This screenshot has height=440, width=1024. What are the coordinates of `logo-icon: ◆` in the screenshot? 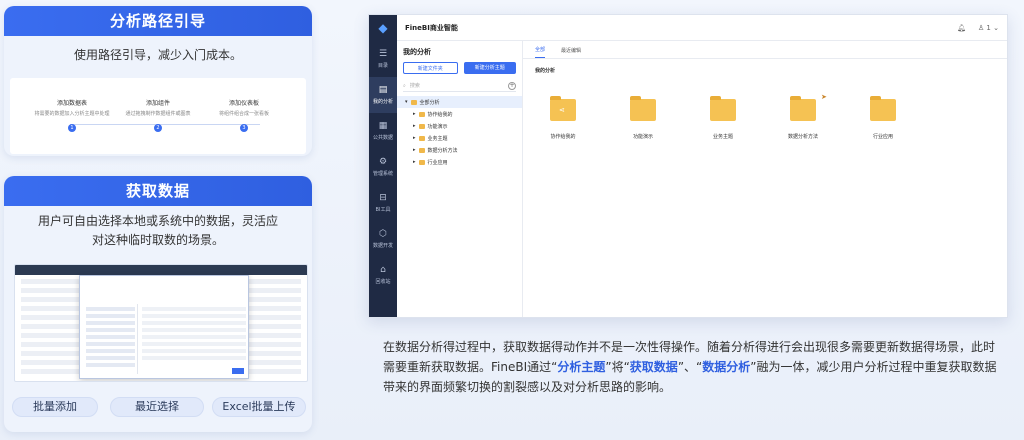 It's located at (383, 28).